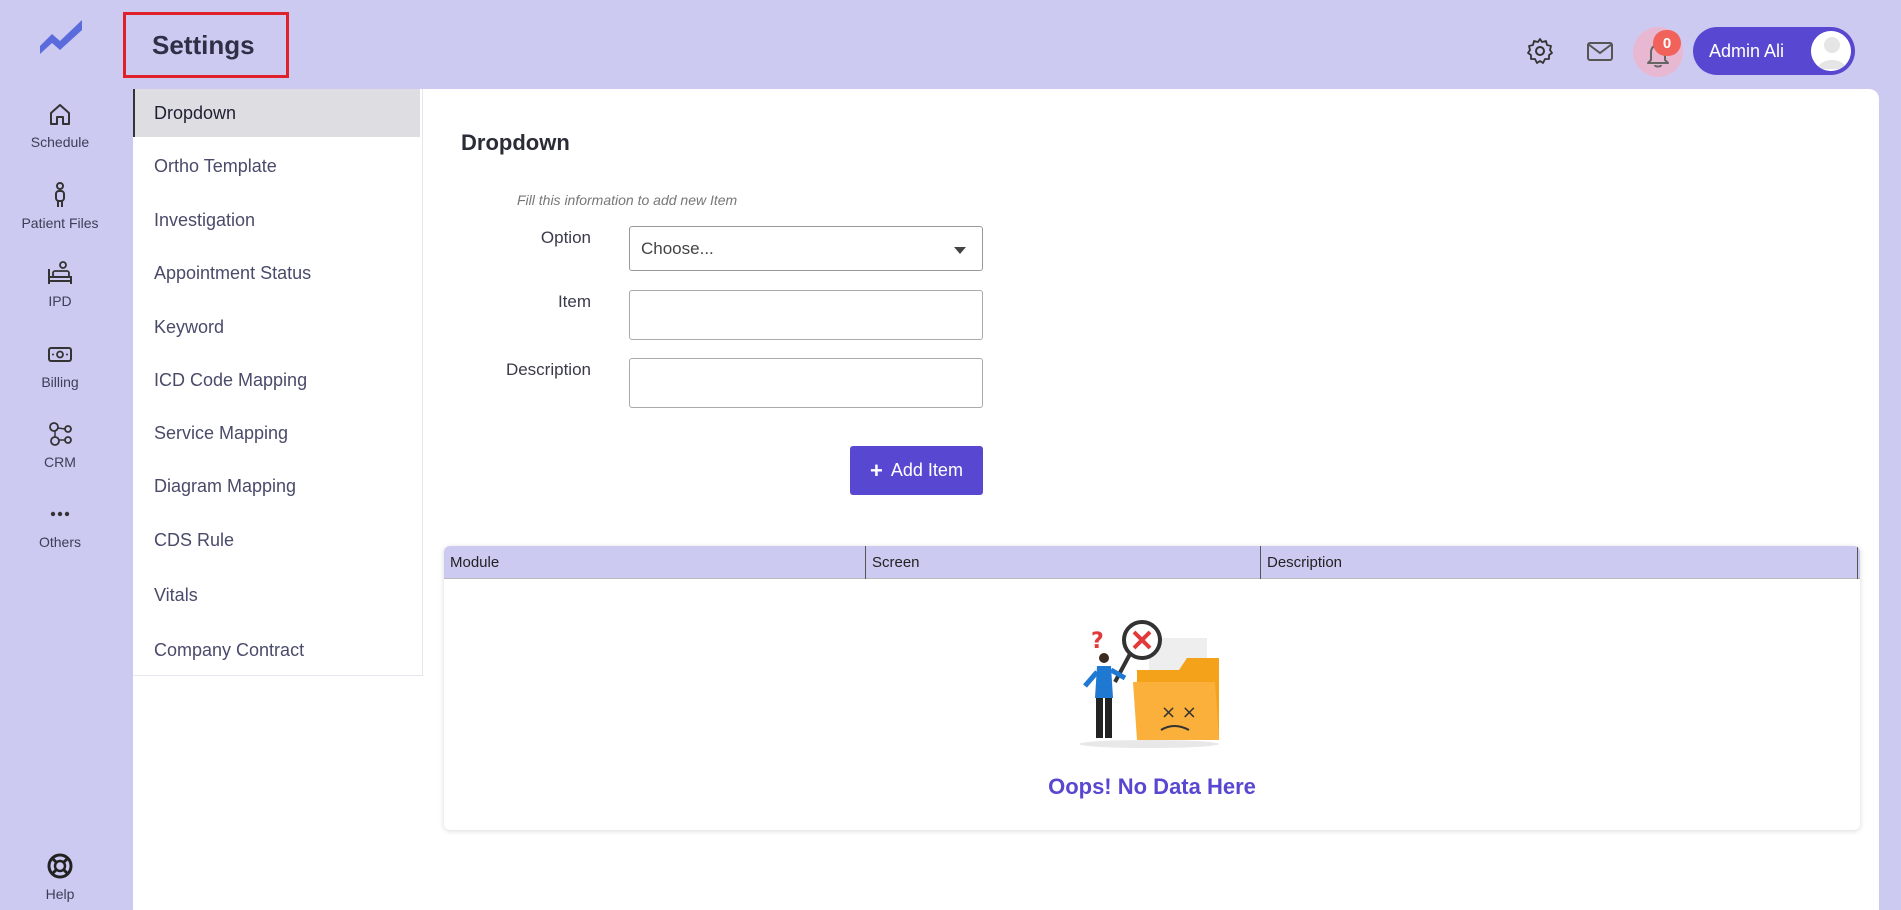 The width and height of the screenshot is (1901, 910). I want to click on submenu-item-ortho-template: Ortho Template, so click(276, 166).